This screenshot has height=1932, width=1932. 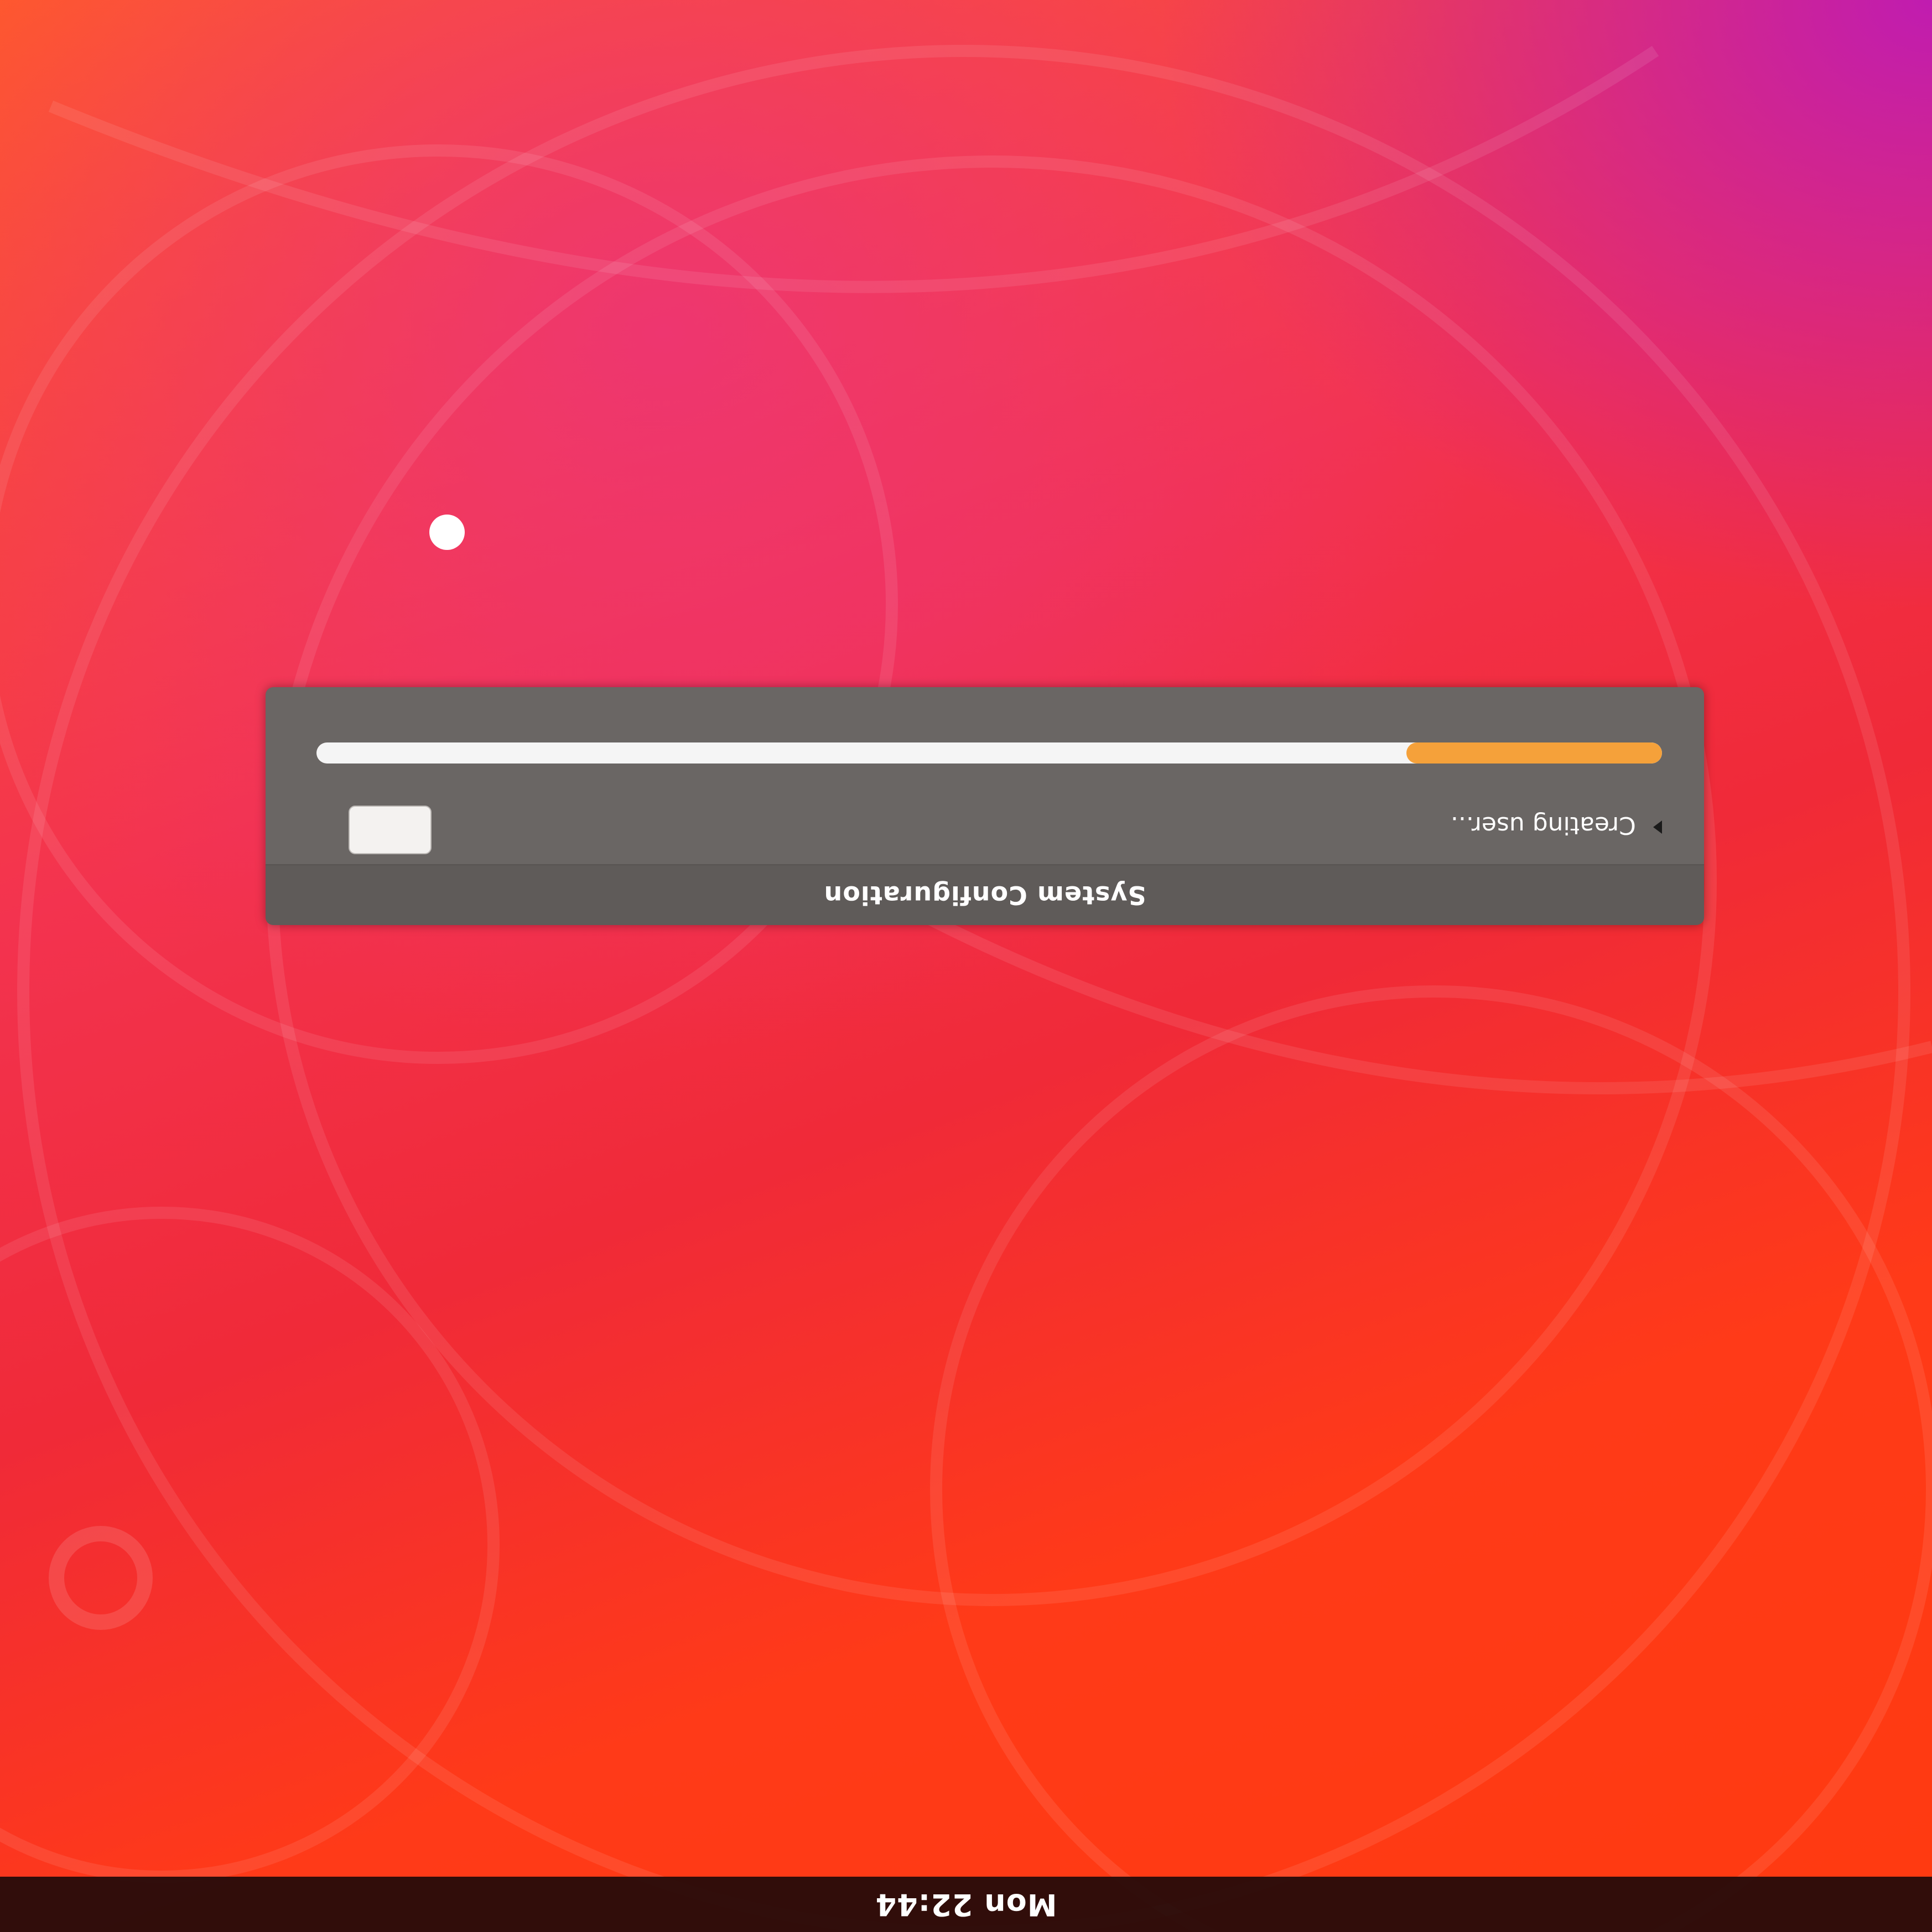 What do you see at coordinates (390, 830) in the screenshot?
I see `cancel-button` at bounding box center [390, 830].